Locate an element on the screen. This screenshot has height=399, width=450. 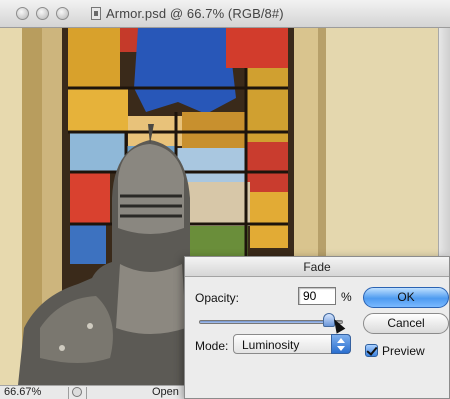
psd-document-icon is located at coordinates (96, 13).